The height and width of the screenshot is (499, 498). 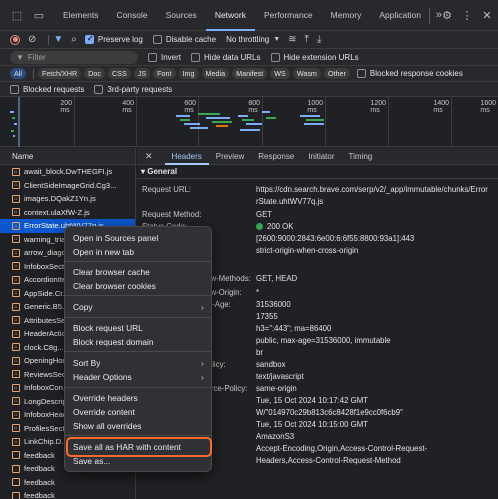 I want to click on header-value: 31536000, so click(x=273, y=304).